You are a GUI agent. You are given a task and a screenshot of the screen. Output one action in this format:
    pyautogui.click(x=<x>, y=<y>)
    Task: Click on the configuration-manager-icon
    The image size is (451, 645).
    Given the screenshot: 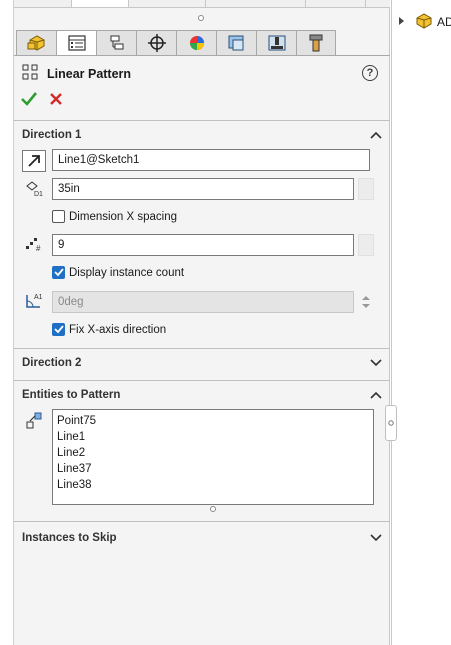 What is the action you would take?
    pyautogui.click(x=116, y=42)
    